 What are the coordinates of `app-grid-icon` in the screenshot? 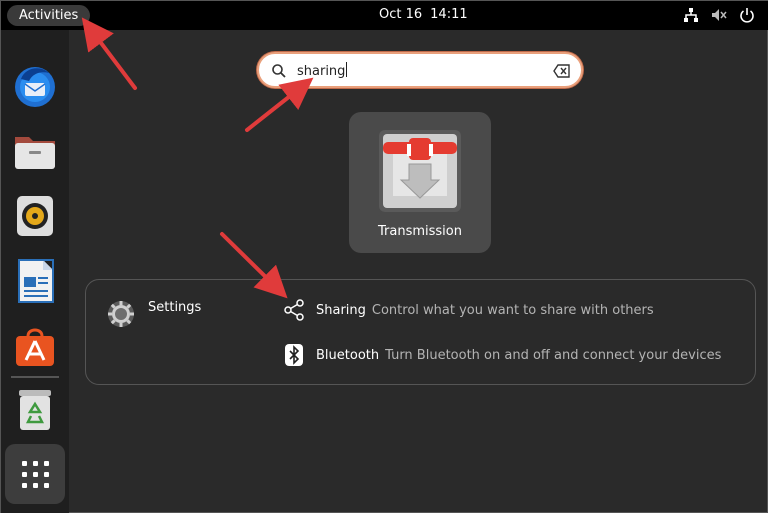 It's located at (35, 474).